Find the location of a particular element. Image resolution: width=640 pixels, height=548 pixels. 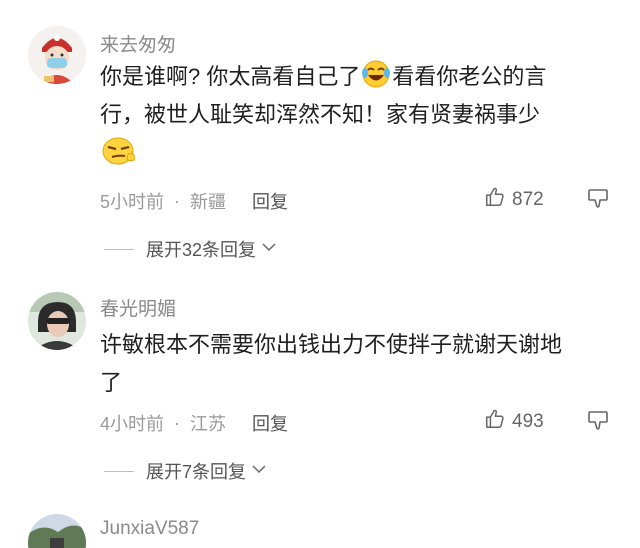

comment-text-part: 许敏根本不需要你出钱出力不使拌子就谢天谢地 is located at coordinates (331, 344).